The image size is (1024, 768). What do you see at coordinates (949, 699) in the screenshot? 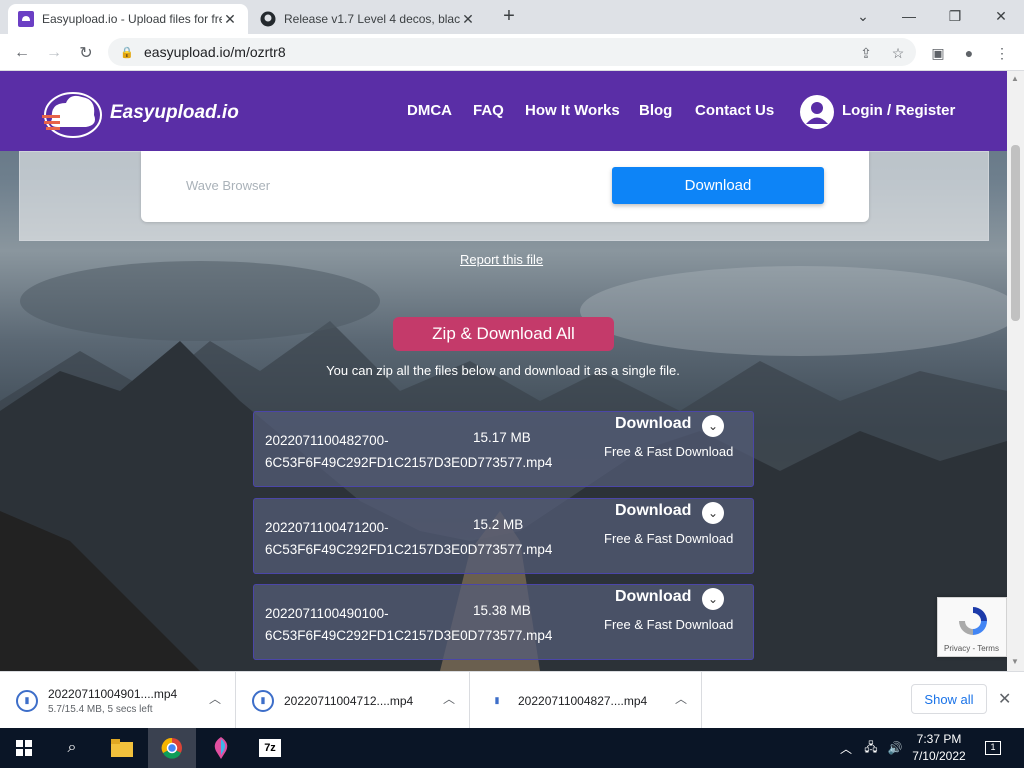
I see `show-all-button: Show all` at bounding box center [949, 699].